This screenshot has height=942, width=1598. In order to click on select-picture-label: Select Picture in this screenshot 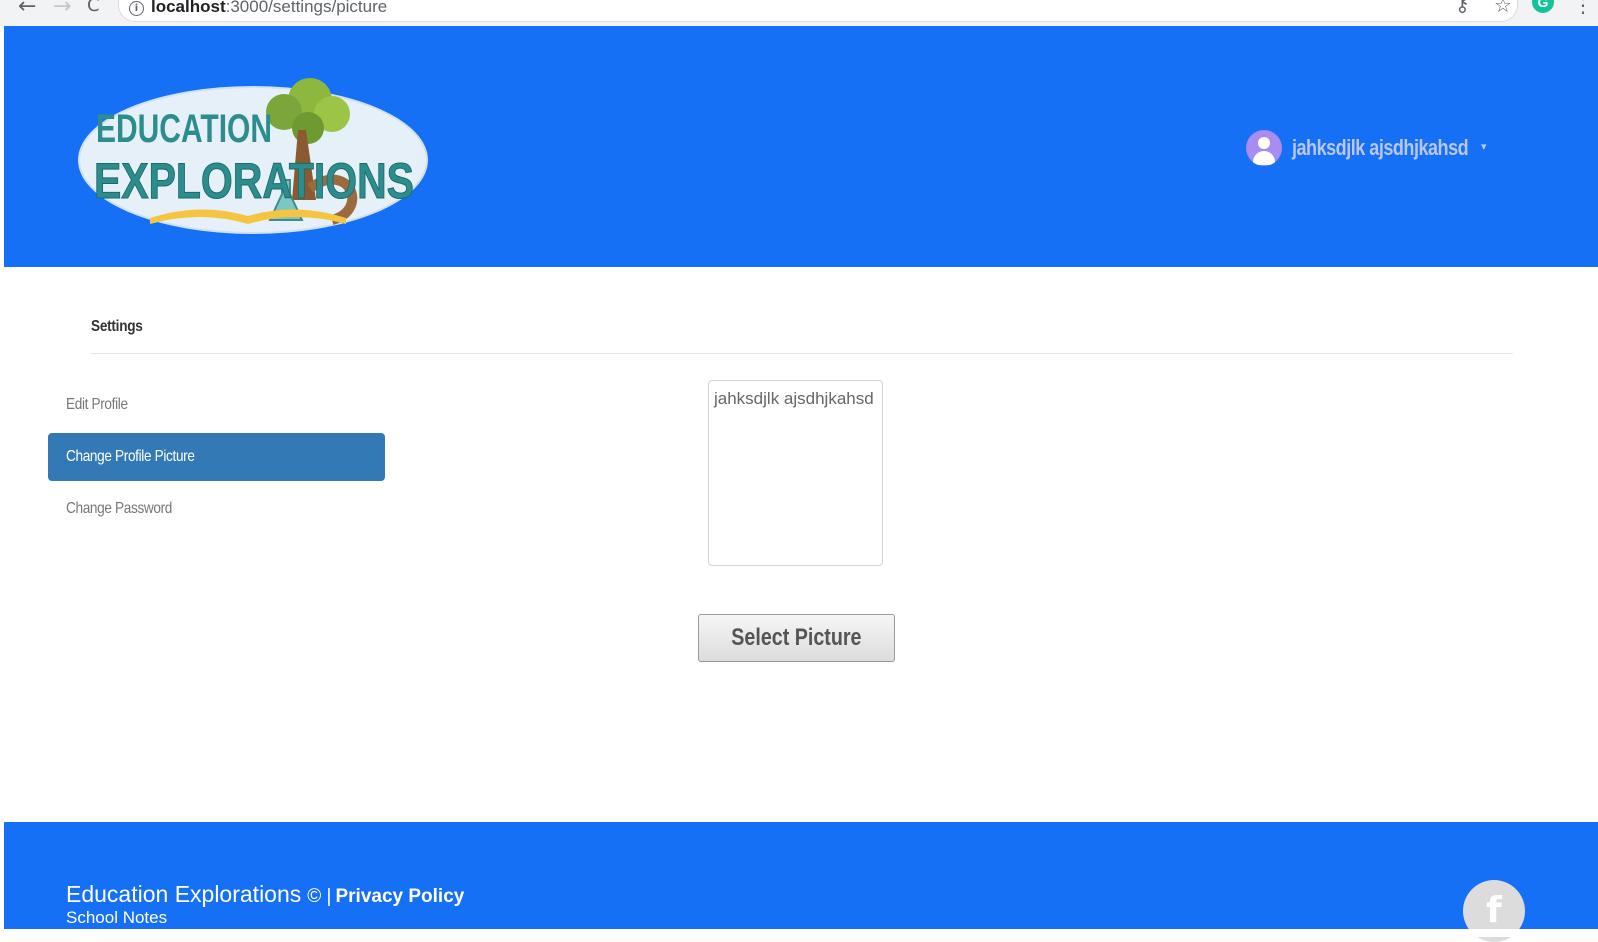, I will do `click(796, 637)`.